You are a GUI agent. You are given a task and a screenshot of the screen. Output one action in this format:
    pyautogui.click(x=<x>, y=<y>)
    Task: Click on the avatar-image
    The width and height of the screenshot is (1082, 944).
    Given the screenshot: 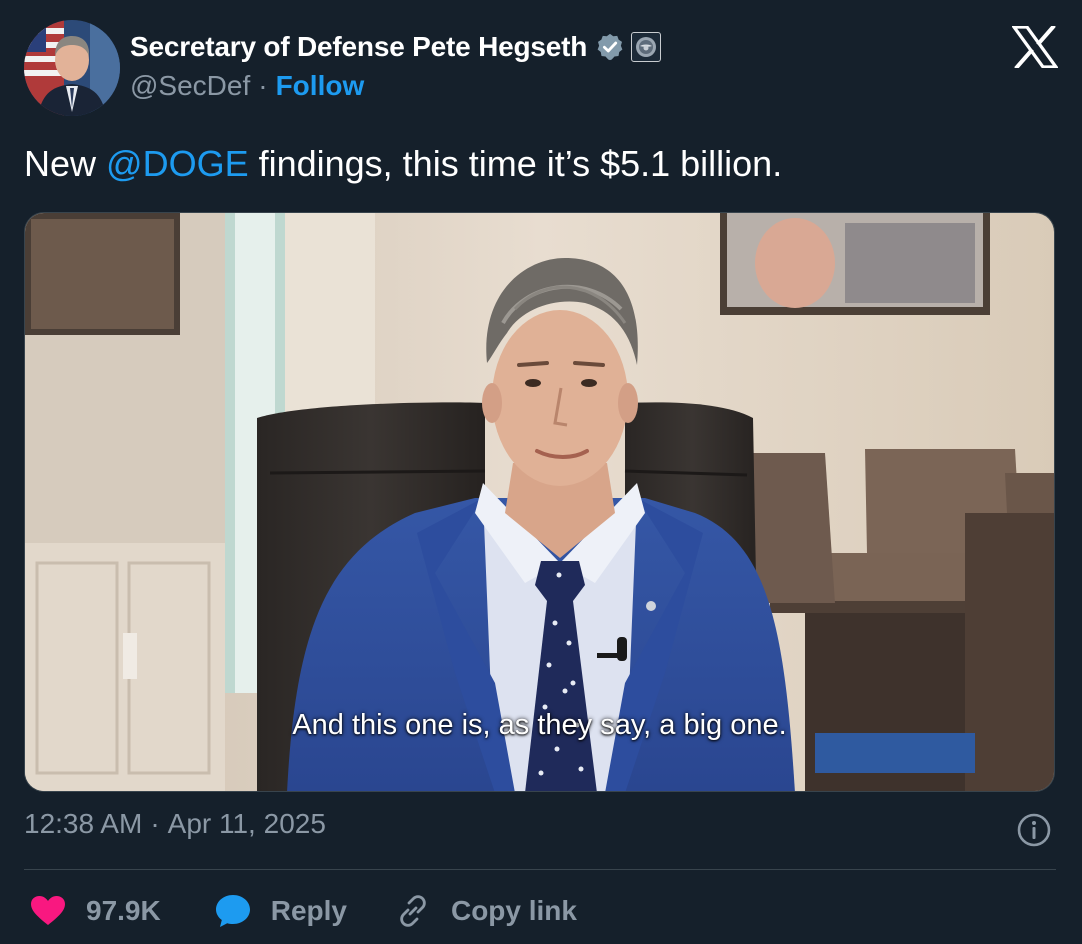 What is the action you would take?
    pyautogui.click(x=72, y=68)
    